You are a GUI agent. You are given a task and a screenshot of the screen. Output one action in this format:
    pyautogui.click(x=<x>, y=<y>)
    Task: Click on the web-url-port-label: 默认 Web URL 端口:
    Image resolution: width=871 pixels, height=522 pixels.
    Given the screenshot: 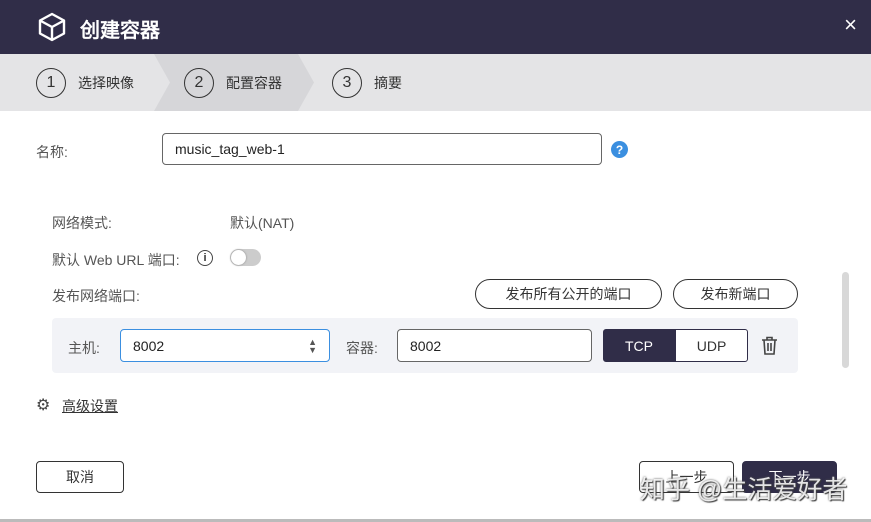 What is the action you would take?
    pyautogui.click(x=116, y=260)
    